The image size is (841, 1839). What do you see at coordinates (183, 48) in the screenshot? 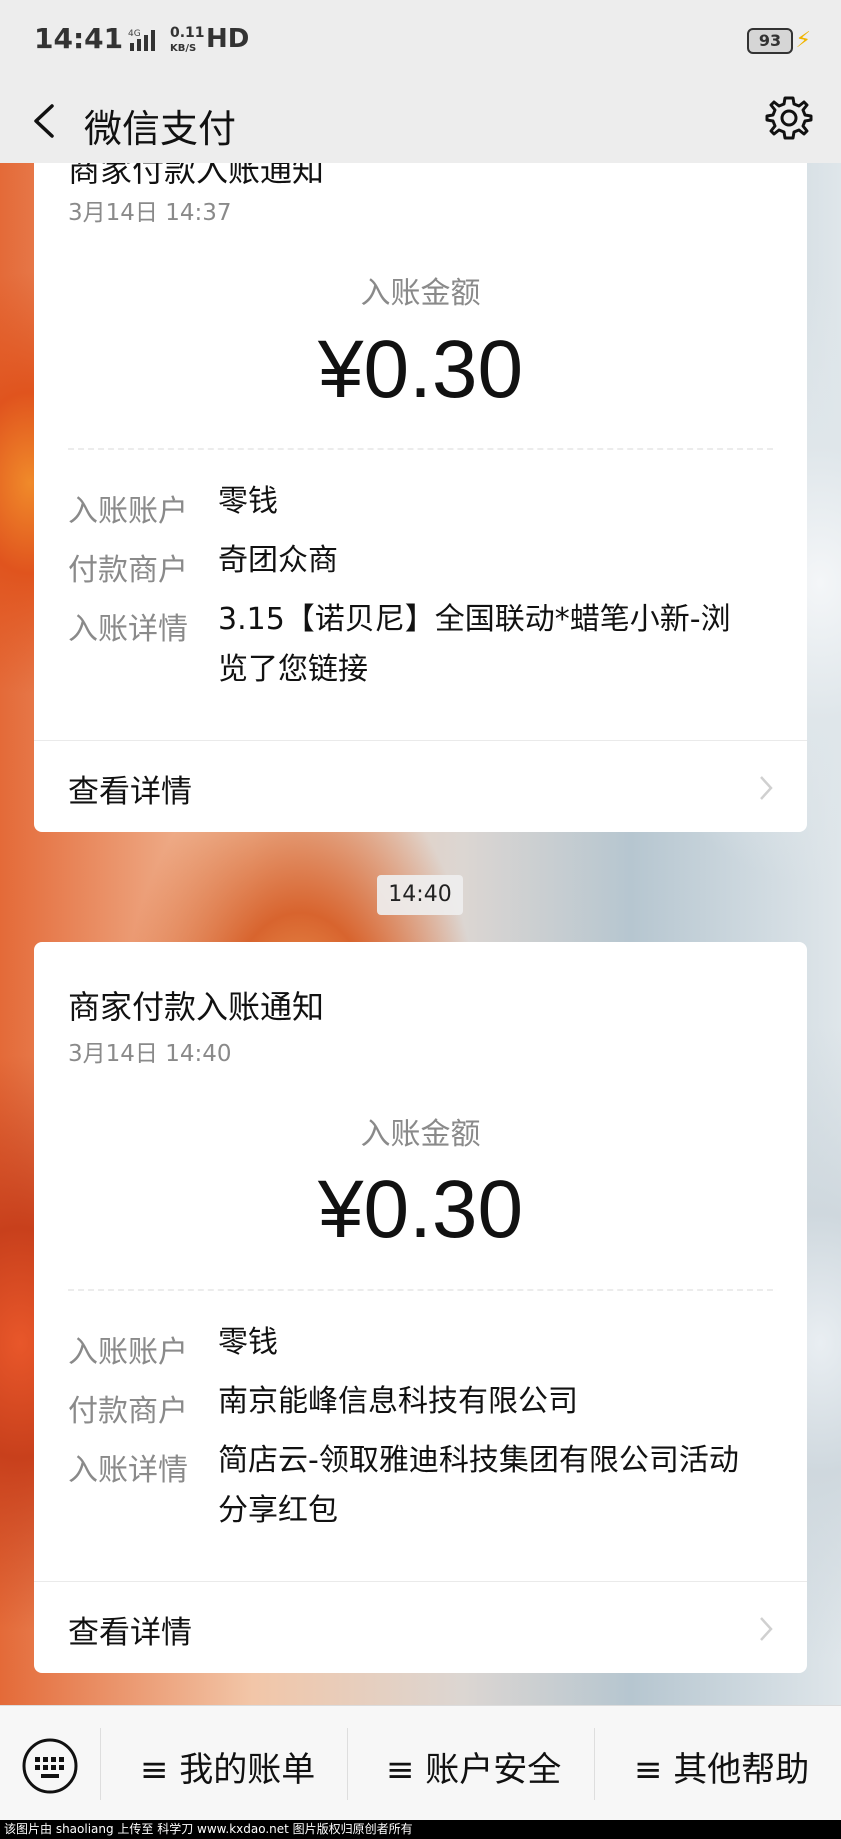
I see `speed-unit: KB/S` at bounding box center [183, 48].